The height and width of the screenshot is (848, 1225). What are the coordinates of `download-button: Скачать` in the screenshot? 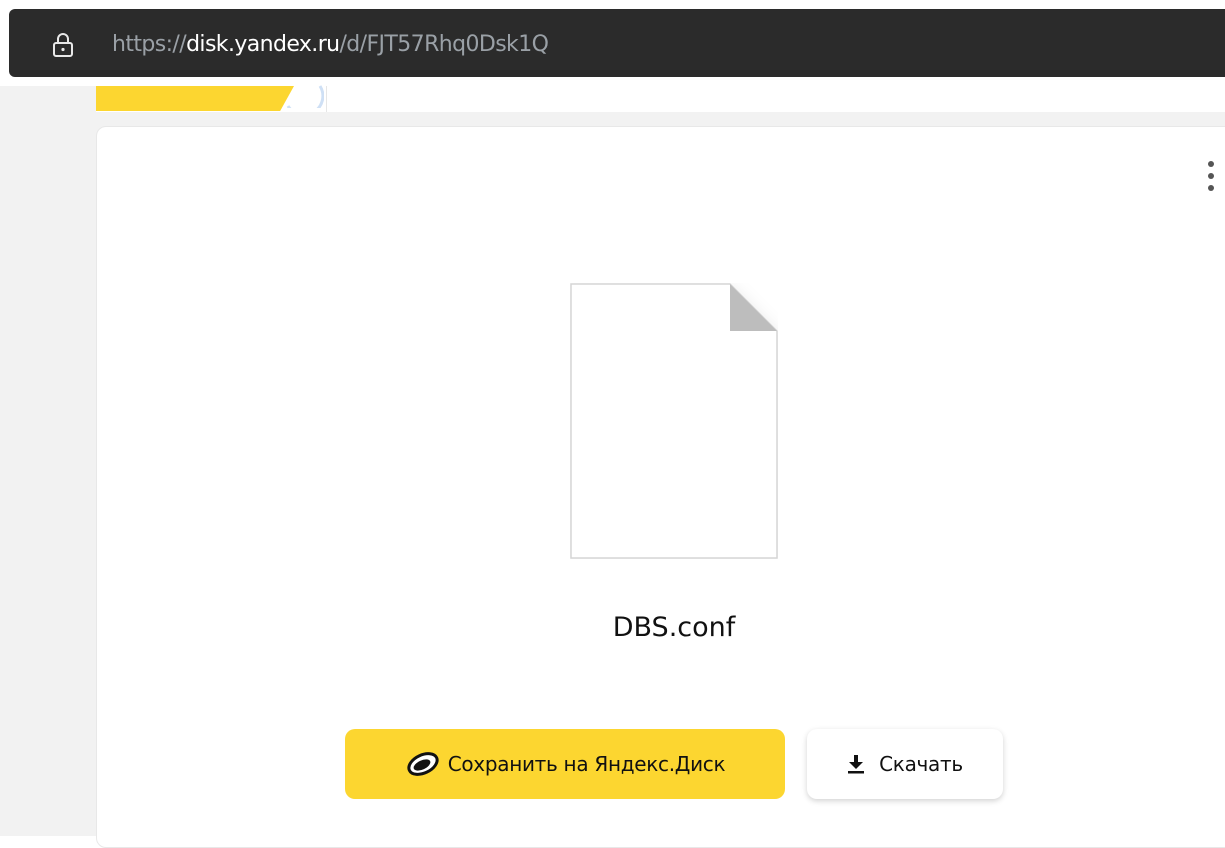 It's located at (905, 764).